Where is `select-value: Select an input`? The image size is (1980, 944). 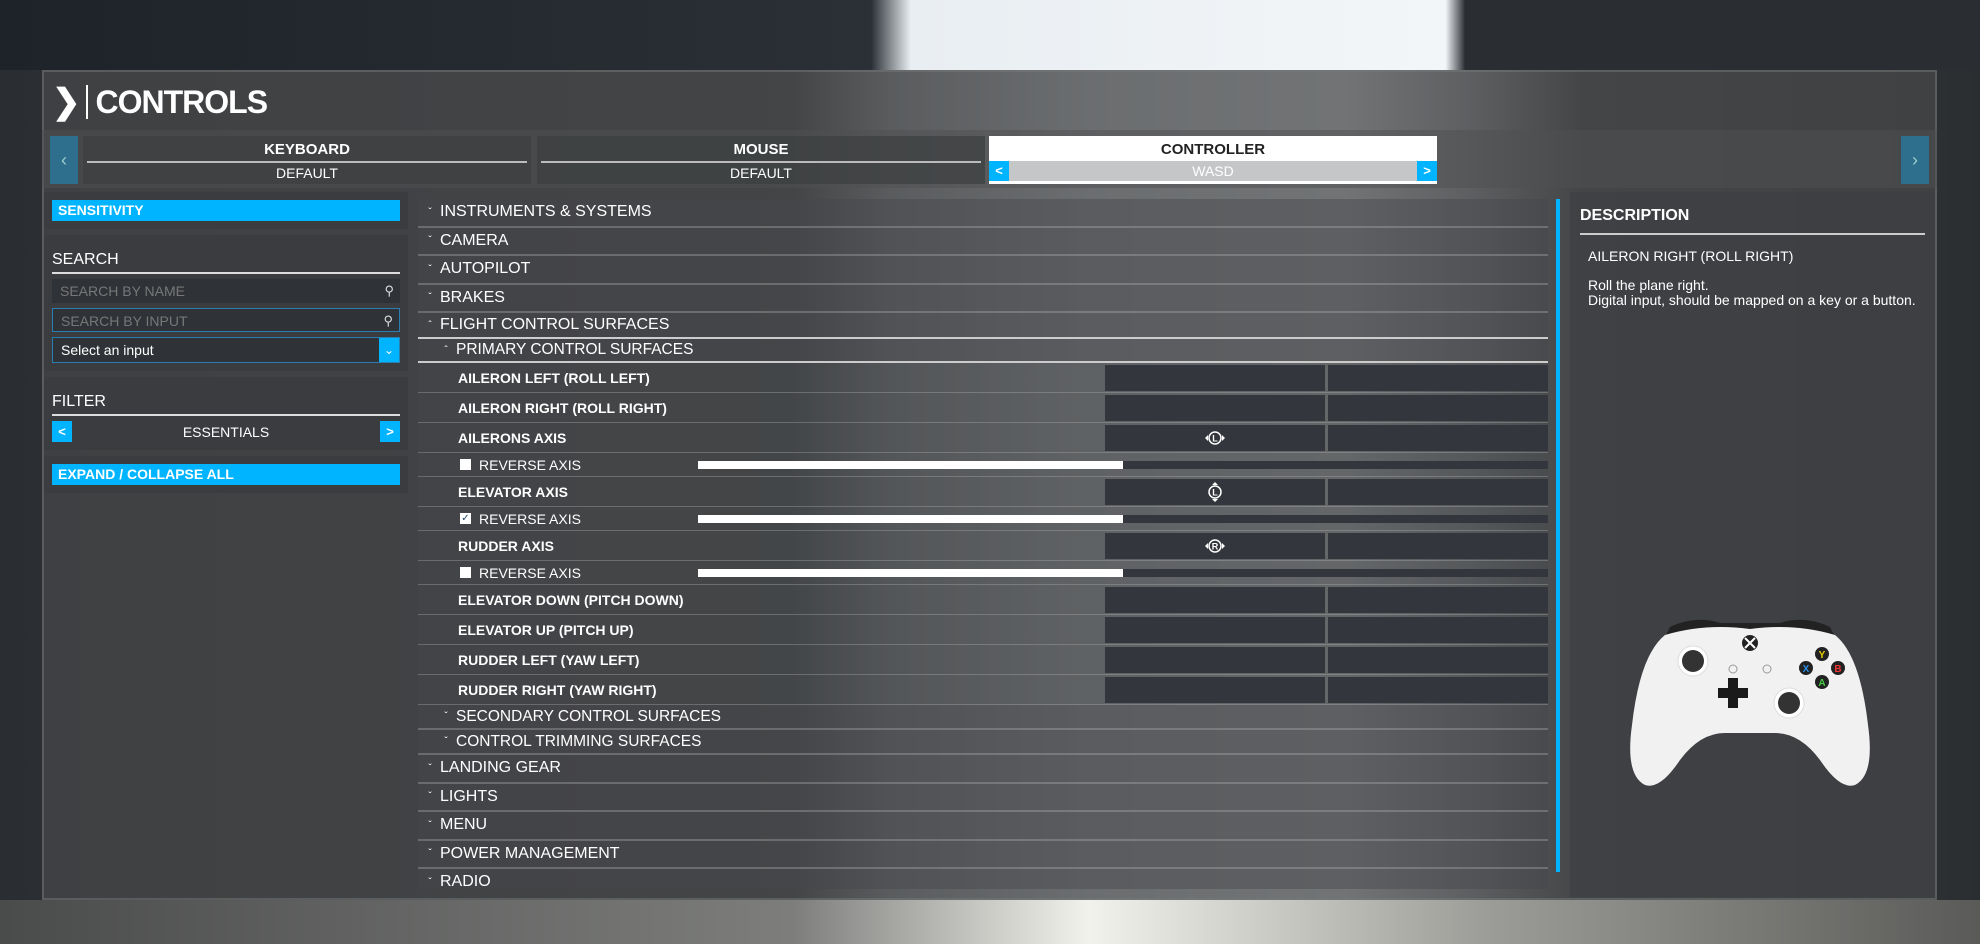 select-value: Select an input is located at coordinates (107, 350).